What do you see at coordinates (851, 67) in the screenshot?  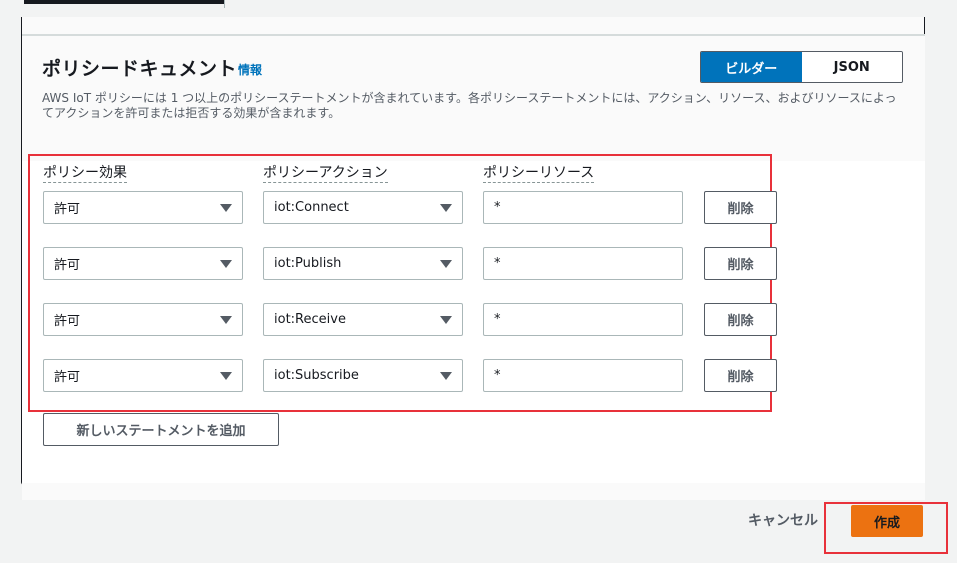 I see `json-toggle-button: JSON` at bounding box center [851, 67].